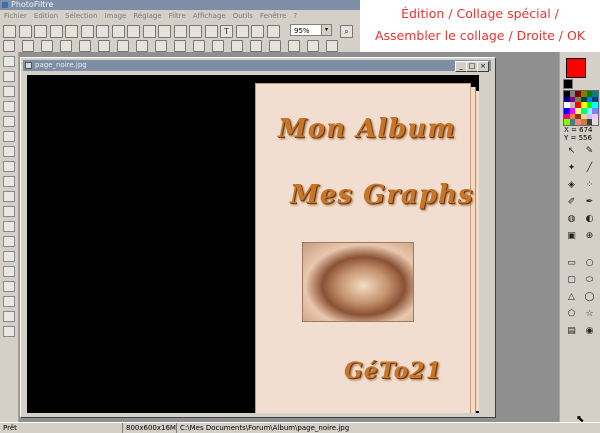 The width and height of the screenshot is (600, 433). I want to click on emboss-icon, so click(218, 46).